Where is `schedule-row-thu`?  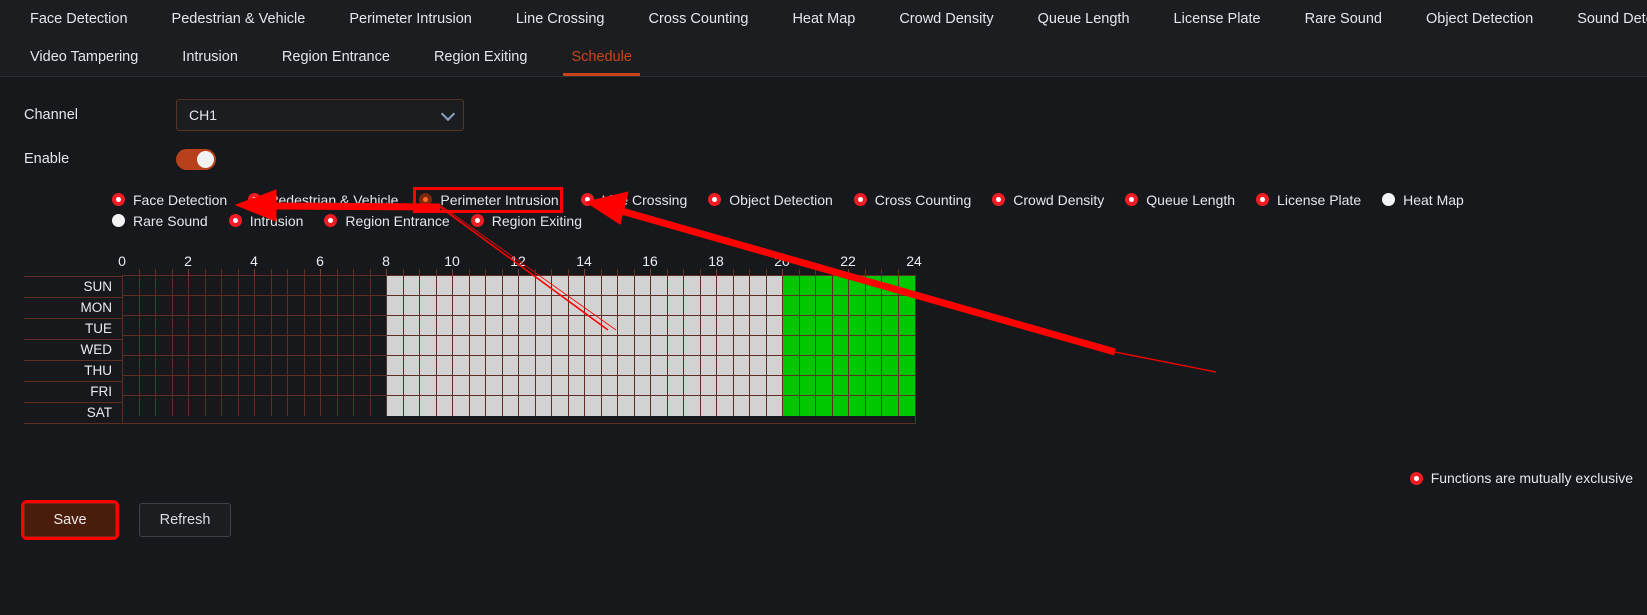 schedule-row-thu is located at coordinates (519, 366).